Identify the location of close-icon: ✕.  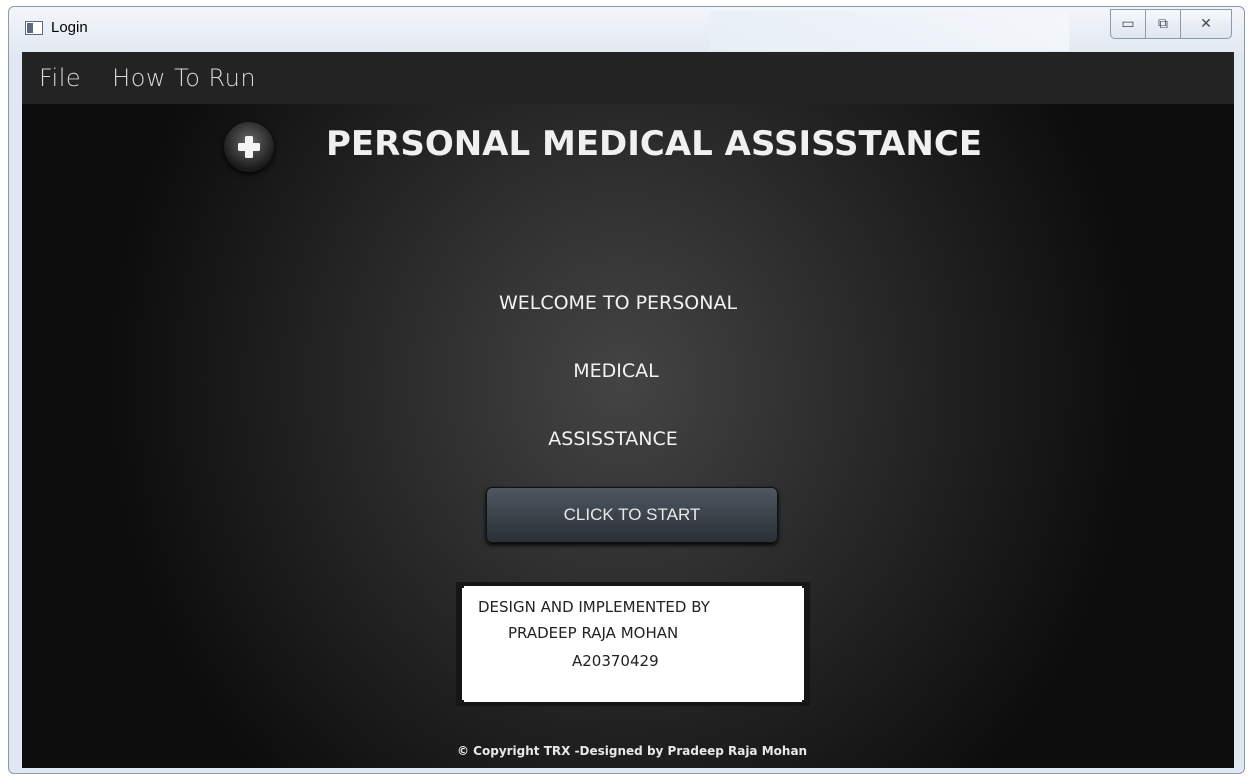
(1206, 24).